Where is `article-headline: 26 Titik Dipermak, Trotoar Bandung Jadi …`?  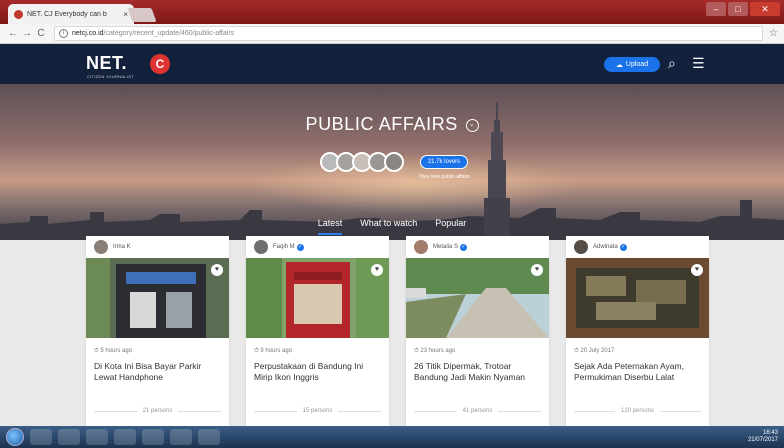 article-headline: 26 Titik Dipermak, Trotoar Bandung Jadi … is located at coordinates (477, 373).